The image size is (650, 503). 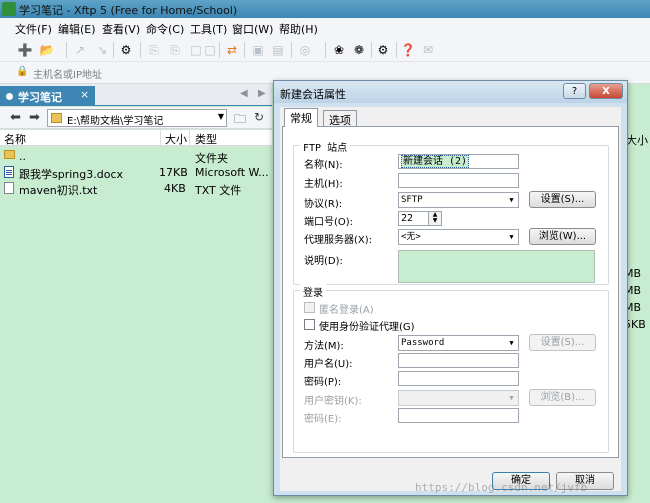 What do you see at coordinates (606, 91) in the screenshot?
I see `dialog-close-button: X` at bounding box center [606, 91].